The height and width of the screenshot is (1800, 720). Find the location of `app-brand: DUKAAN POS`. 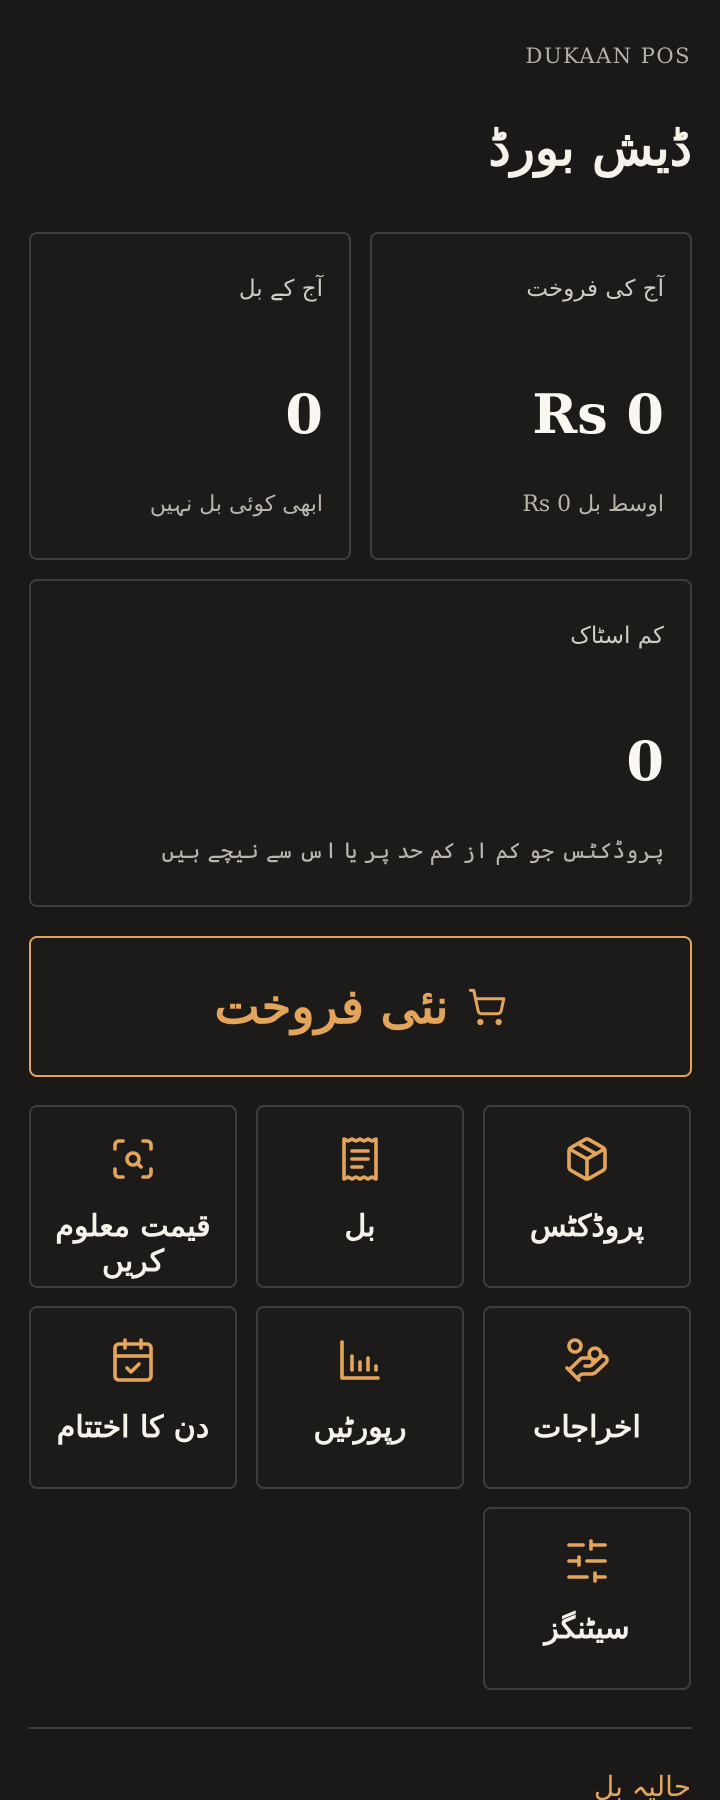

app-brand: DUKAAN POS is located at coordinates (608, 56).